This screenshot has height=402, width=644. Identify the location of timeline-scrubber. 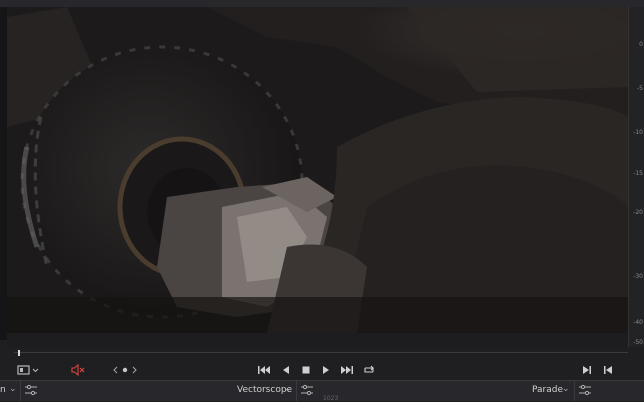
(321, 353).